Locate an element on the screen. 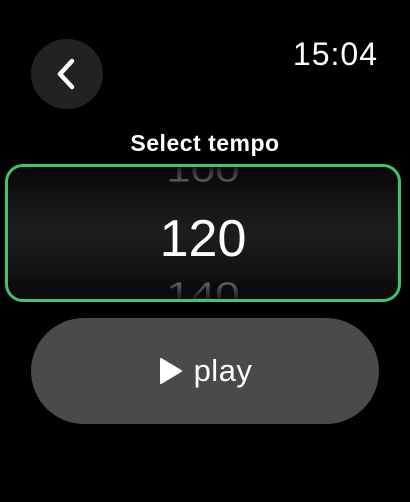 This screenshot has width=410, height=502. picker-next-value: 140 is located at coordinates (203, 288).